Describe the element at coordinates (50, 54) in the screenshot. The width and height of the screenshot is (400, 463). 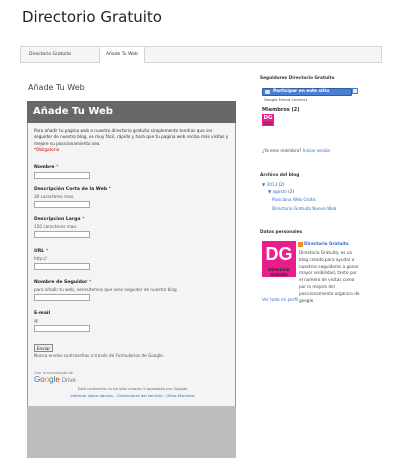
I see `tab-directorio-gratuito: Directorio Gratuito` at that location.